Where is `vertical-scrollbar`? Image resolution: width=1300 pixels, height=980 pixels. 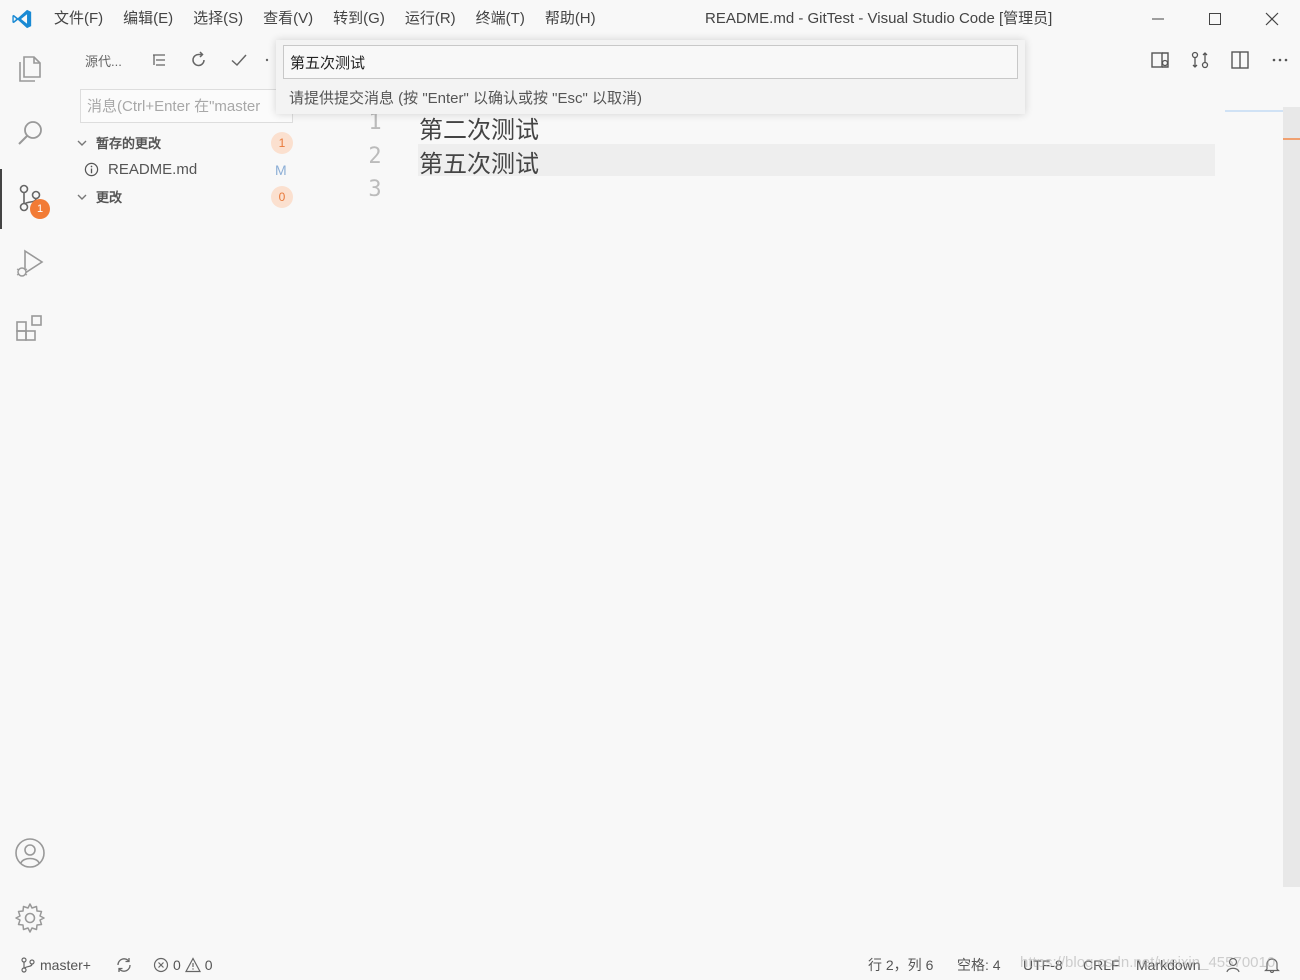
vertical-scrollbar is located at coordinates (1291, 497).